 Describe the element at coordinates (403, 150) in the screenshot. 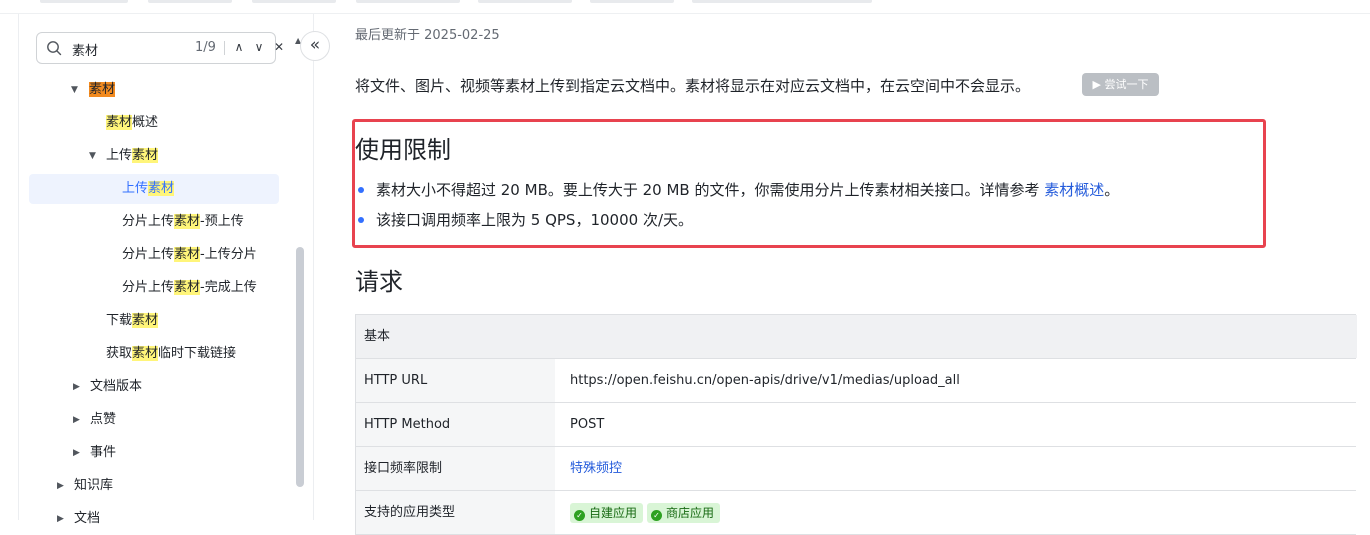

I see `section-title-limits: 使用限制` at that location.